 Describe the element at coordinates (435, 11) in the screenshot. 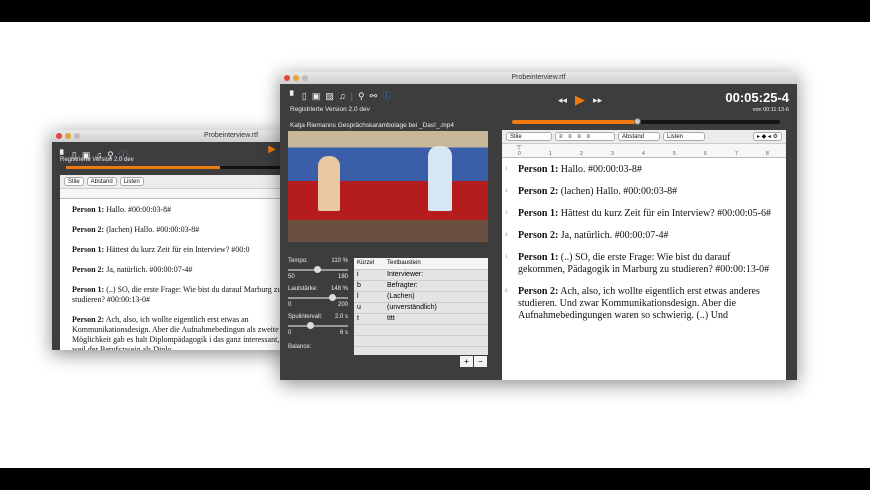

I see `letterbox-top` at that location.